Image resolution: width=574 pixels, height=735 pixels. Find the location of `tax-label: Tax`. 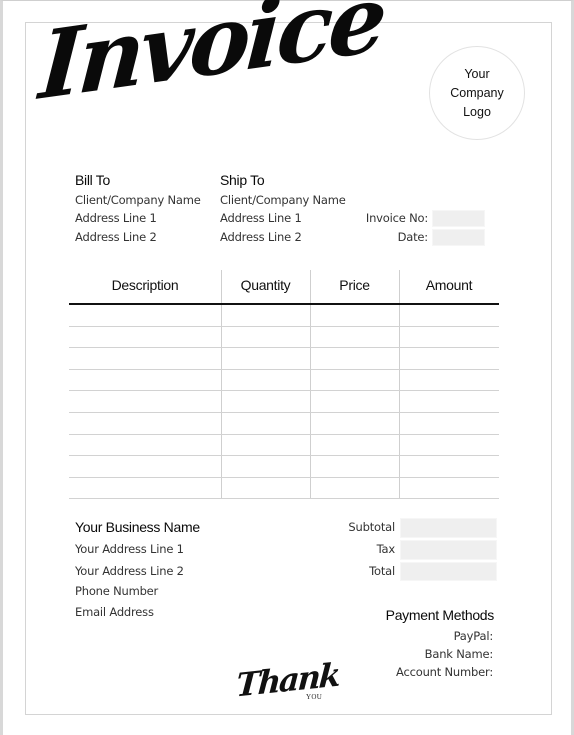

tax-label: Tax is located at coordinates (386, 549).